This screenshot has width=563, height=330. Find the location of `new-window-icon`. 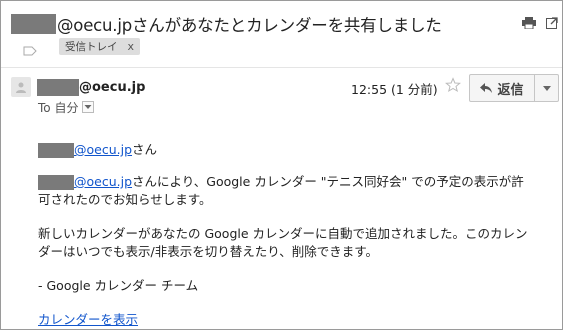

new-window-icon is located at coordinates (552, 23).